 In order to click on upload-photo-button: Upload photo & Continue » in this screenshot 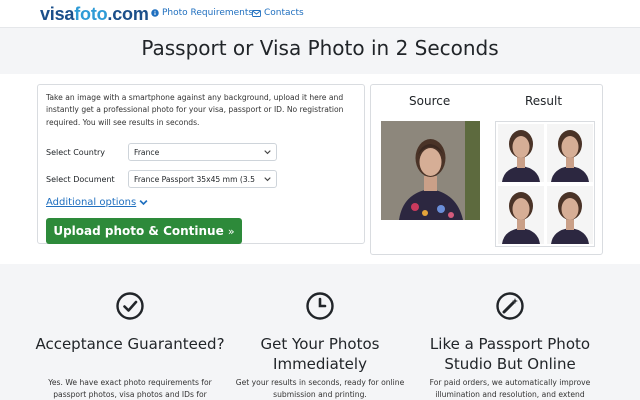, I will do `click(144, 231)`.